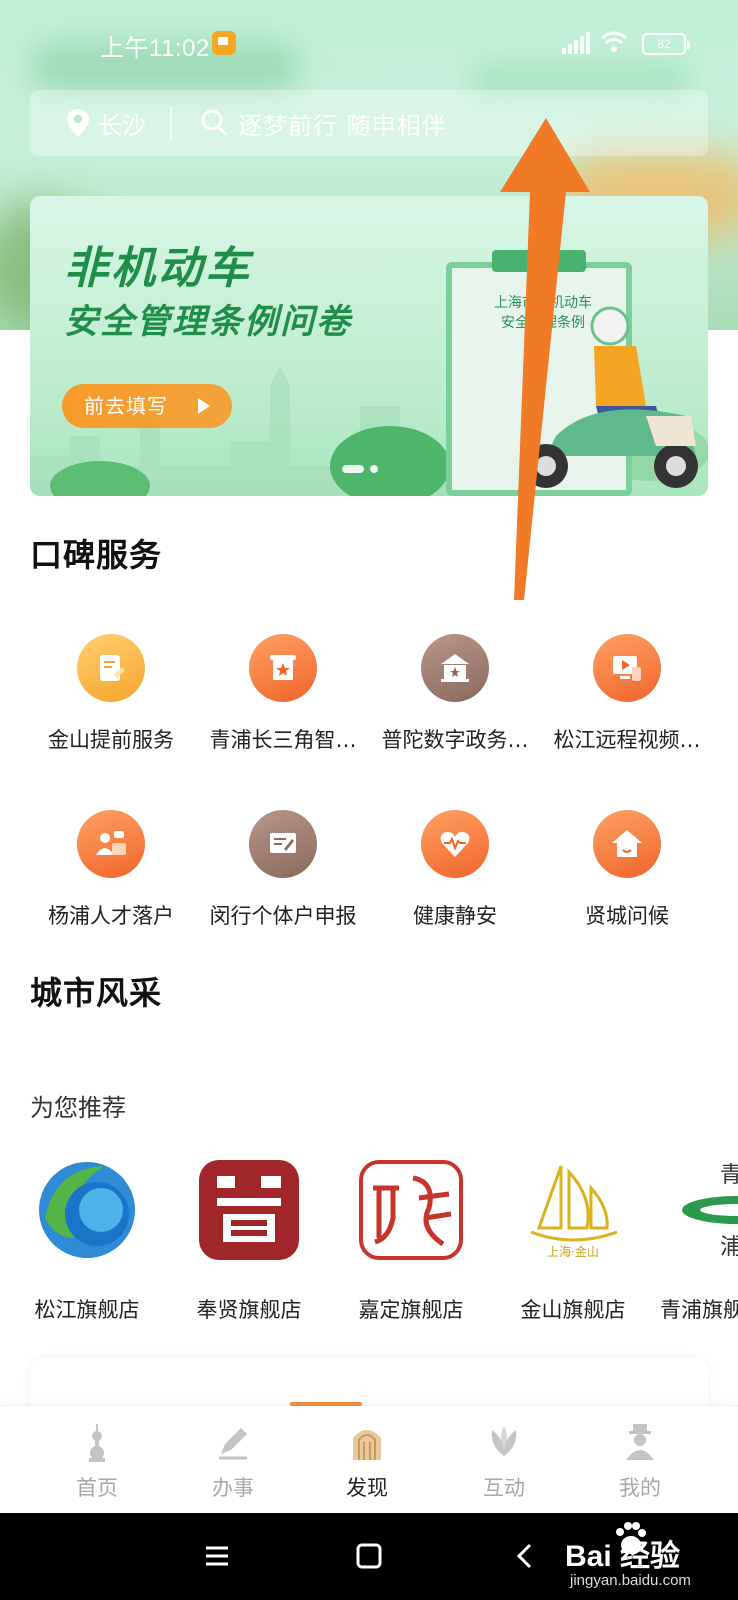 This screenshot has width=738, height=1600. I want to click on banner-subtitle: 安全管理条例问卷, so click(208, 322).